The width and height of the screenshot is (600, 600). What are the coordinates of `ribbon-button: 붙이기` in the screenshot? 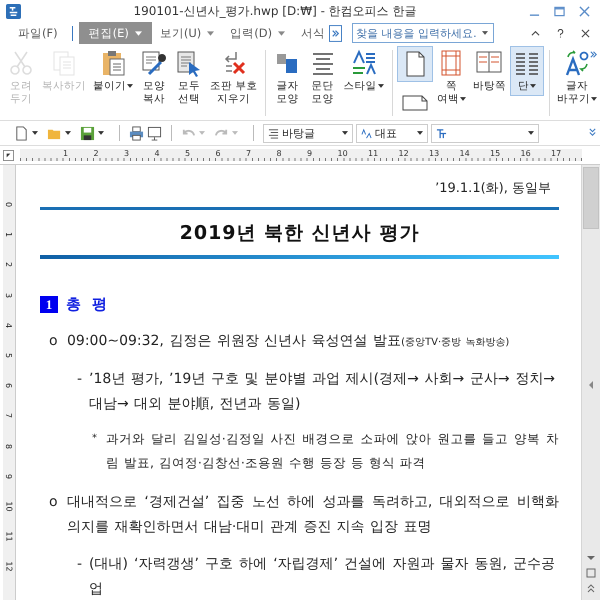 It's located at (113, 71).